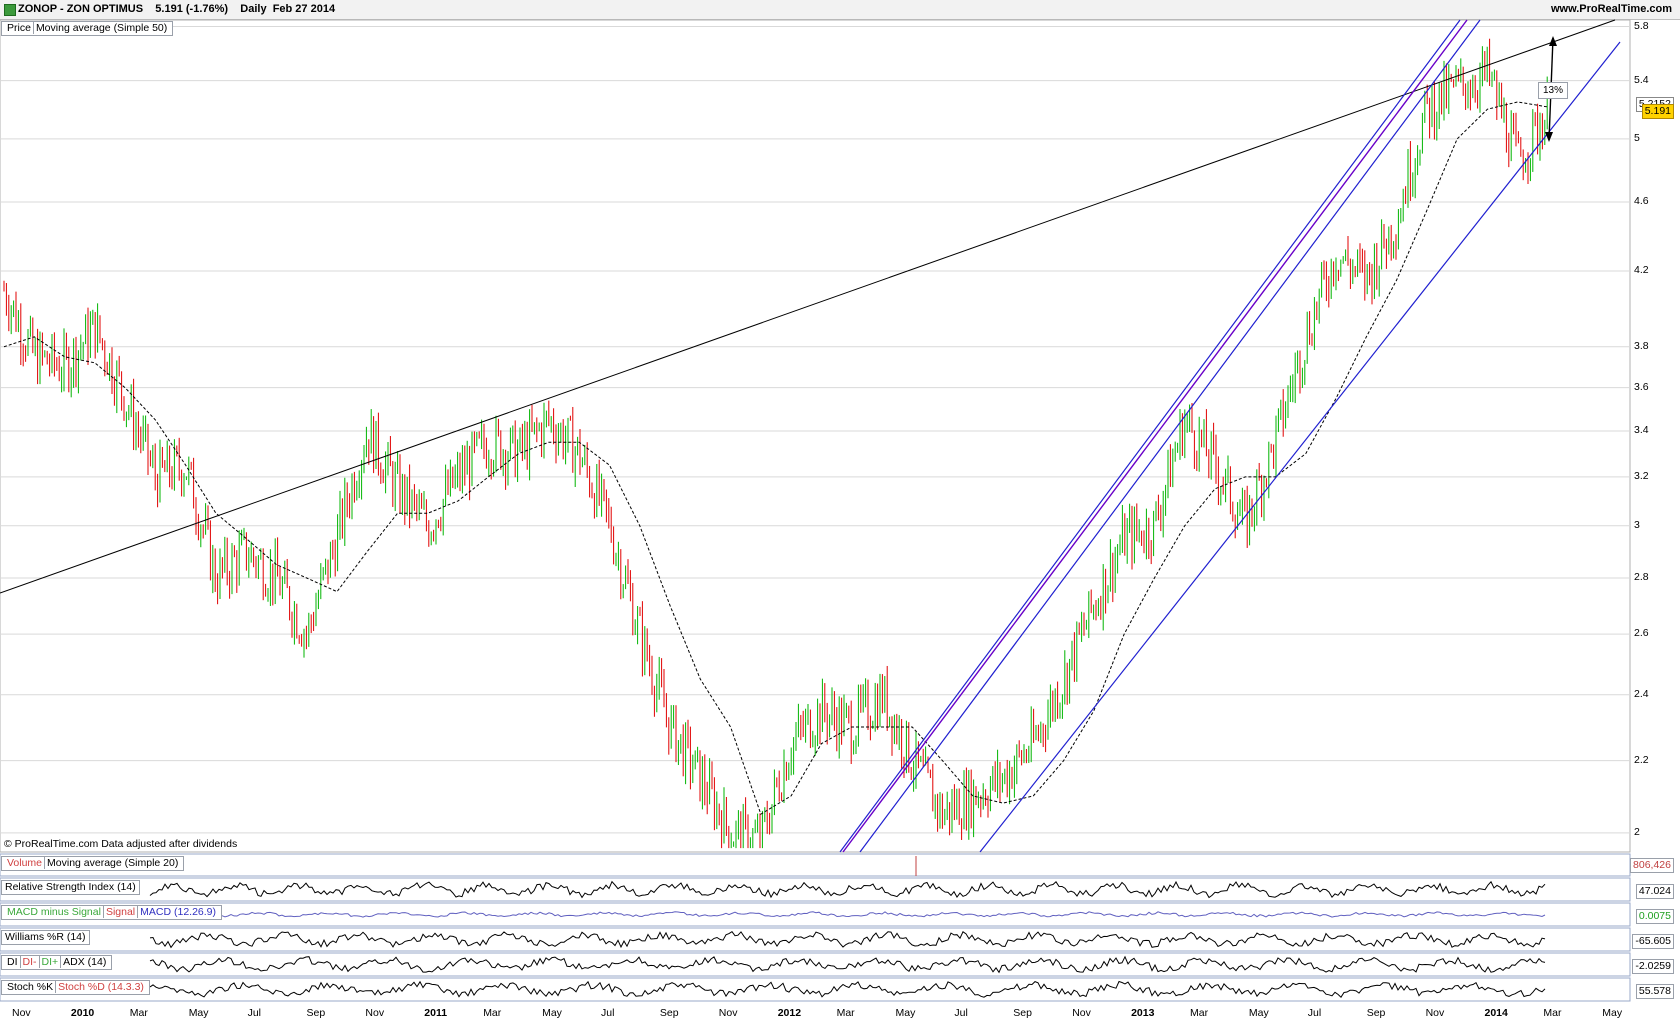 This screenshot has width=1680, height=1024. I want to click on y-tick-label: 3.6, so click(1641, 386).